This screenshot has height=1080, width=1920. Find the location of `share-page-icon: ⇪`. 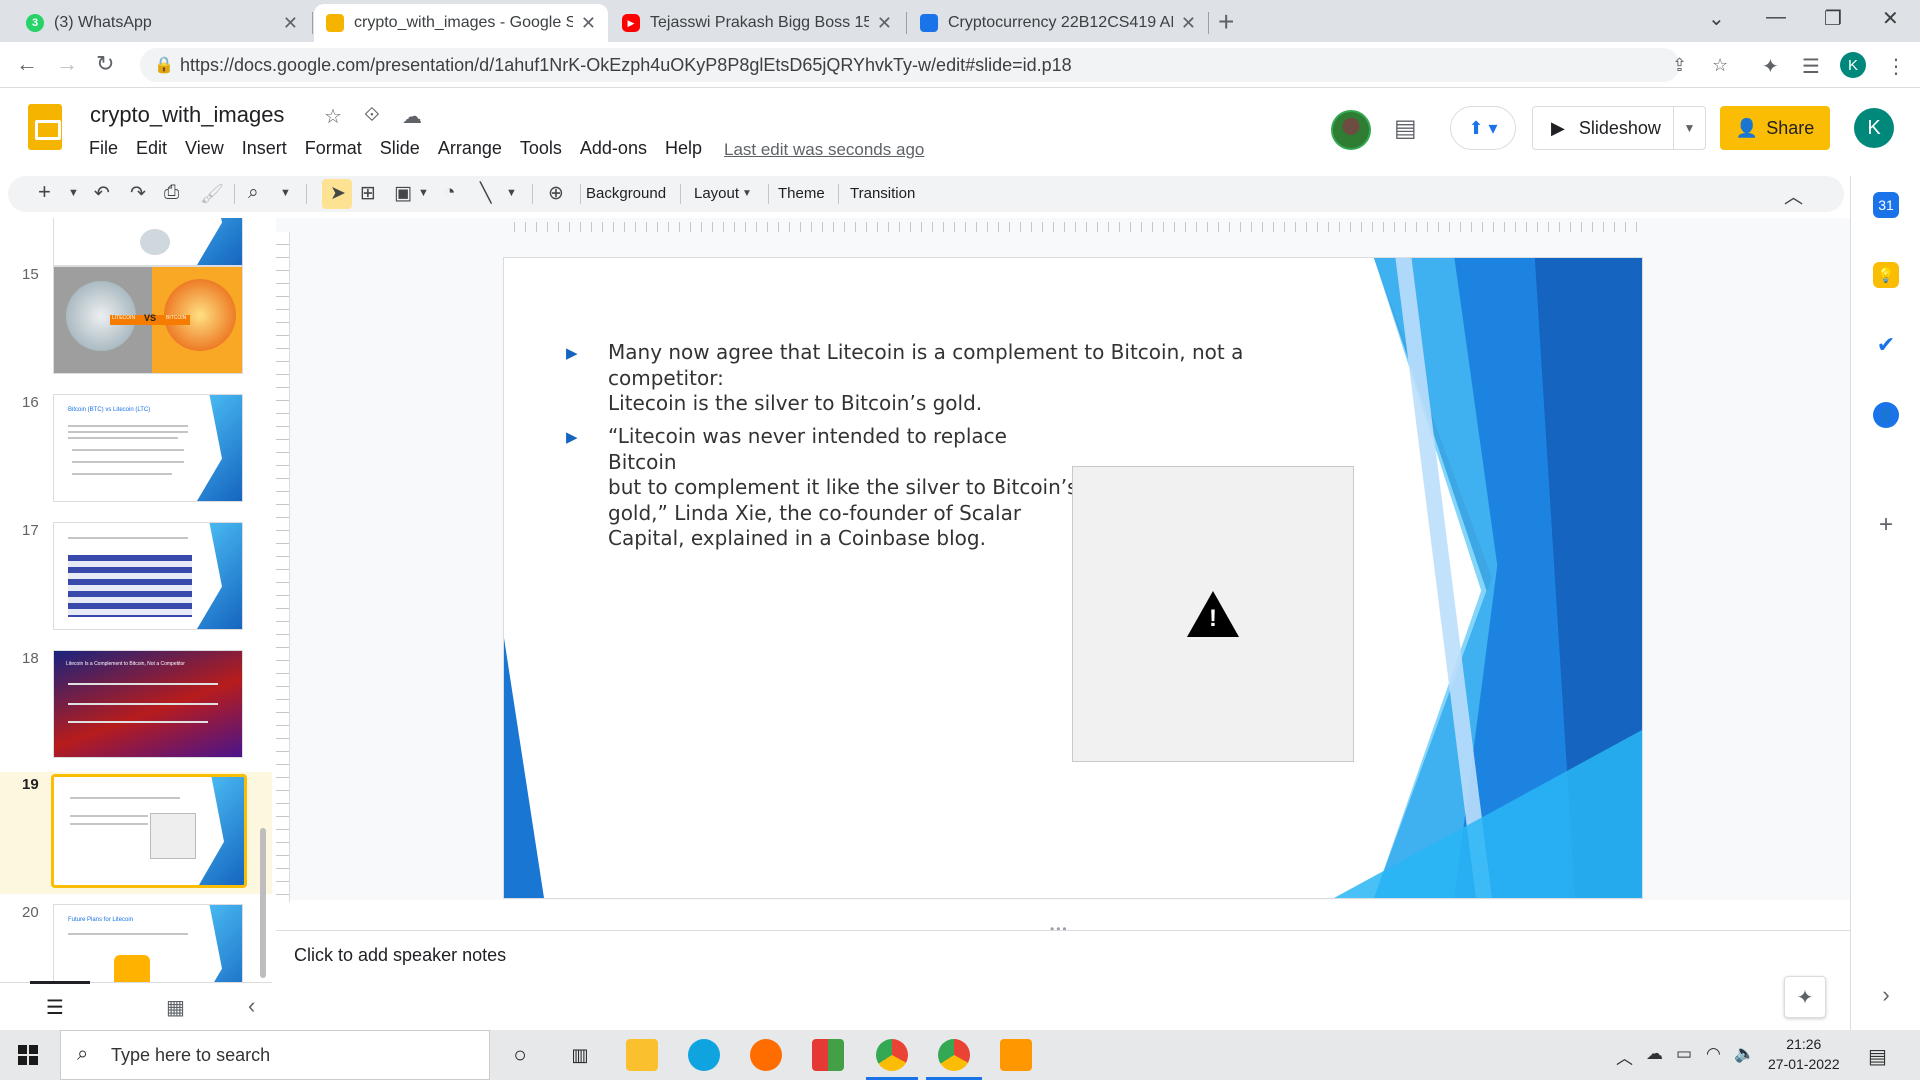

share-page-icon: ⇪ is located at coordinates (1679, 65).